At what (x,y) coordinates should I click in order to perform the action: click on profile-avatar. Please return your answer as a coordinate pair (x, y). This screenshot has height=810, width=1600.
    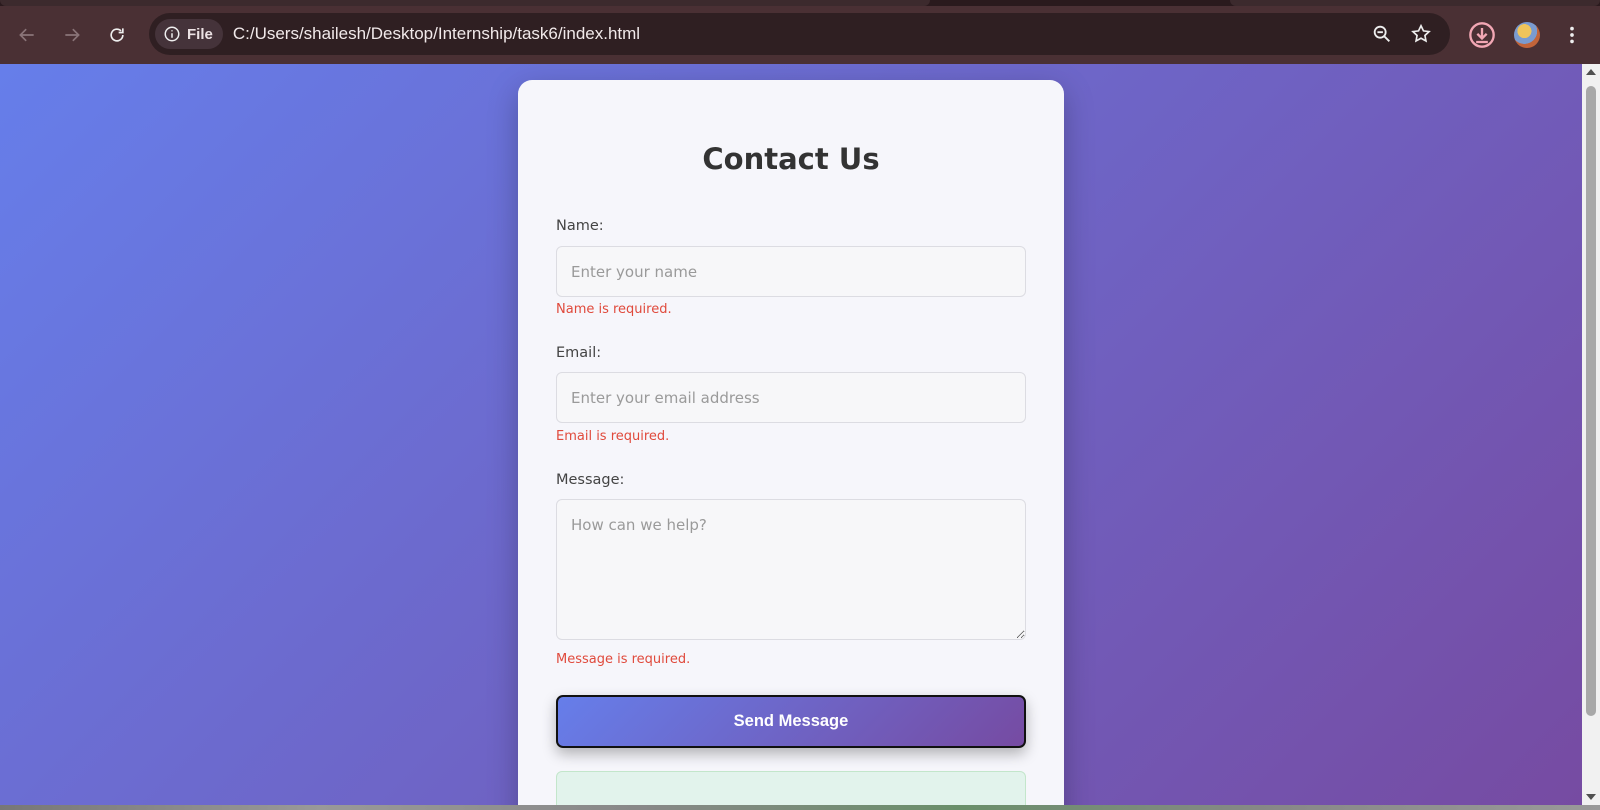
    Looking at the image, I should click on (1527, 35).